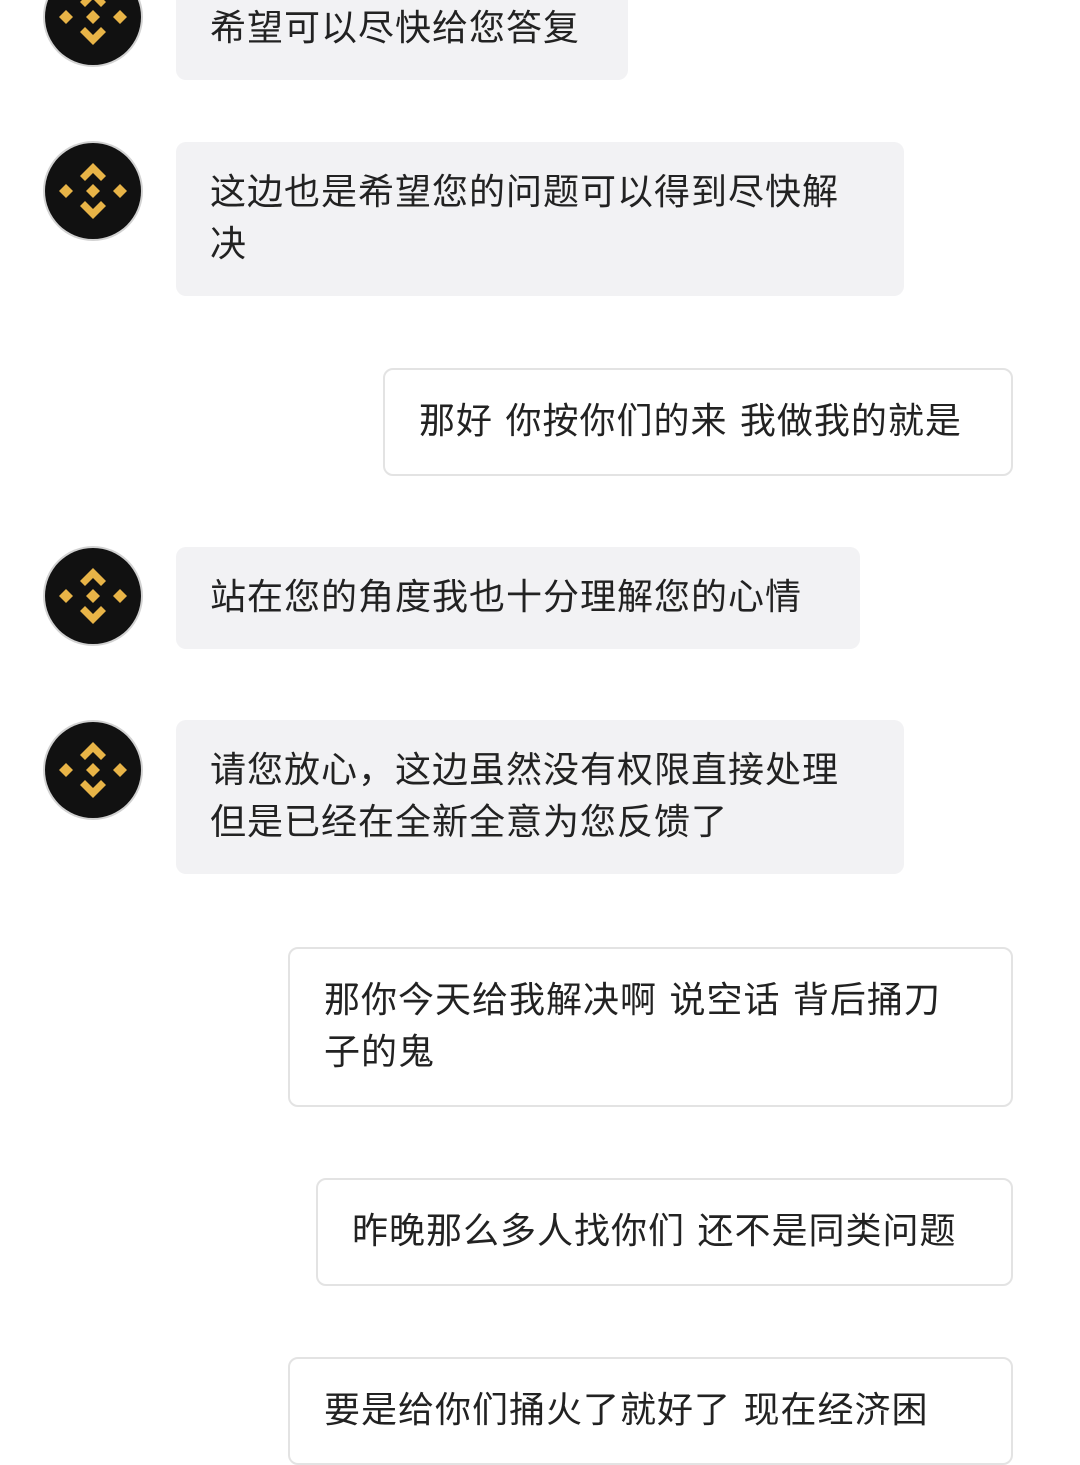 The height and width of the screenshot is (1465, 1080). I want to click on user-message-bubble: 那你今天给我解决啊 说空话 背后捅刀子的鬼, so click(650, 1027).